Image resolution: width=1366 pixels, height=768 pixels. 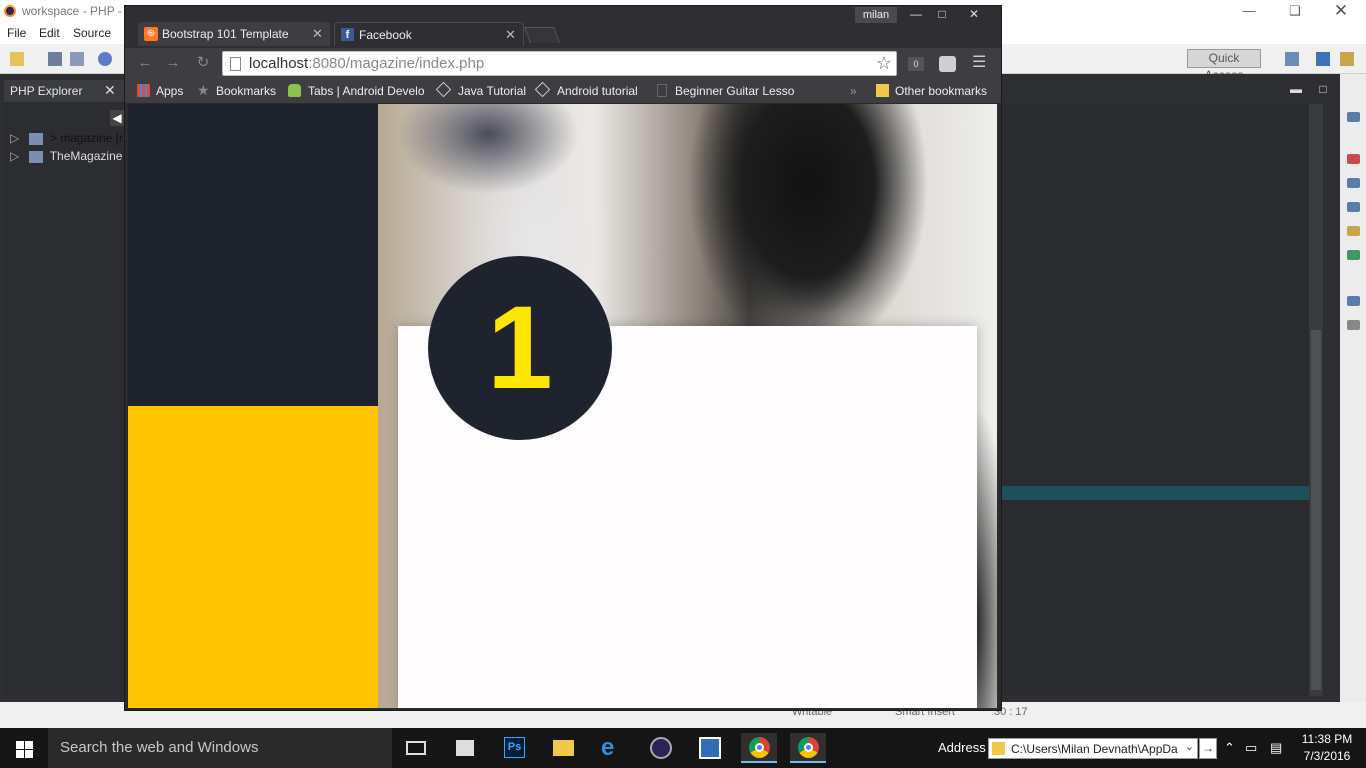 What do you see at coordinates (662, 90) in the screenshot?
I see `page-icon` at bounding box center [662, 90].